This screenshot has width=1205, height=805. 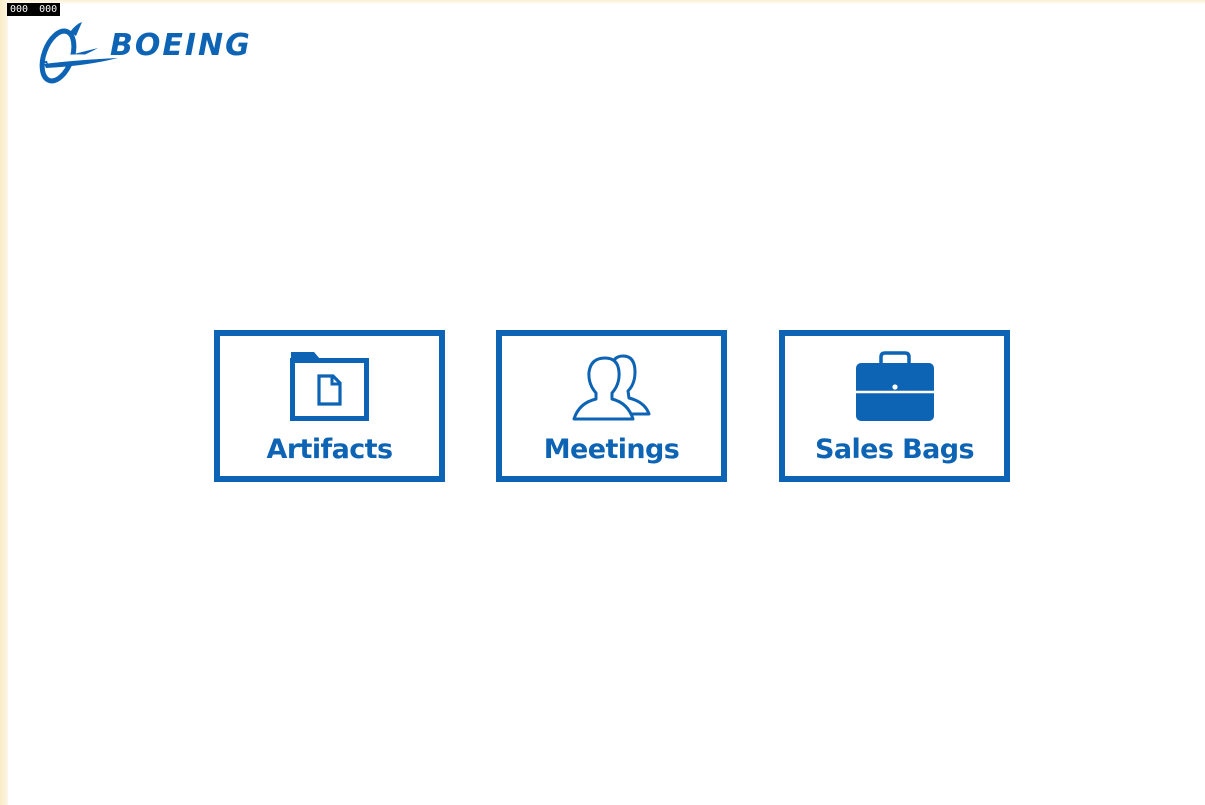 I want to click on briefcase-icon, so click(x=895, y=388).